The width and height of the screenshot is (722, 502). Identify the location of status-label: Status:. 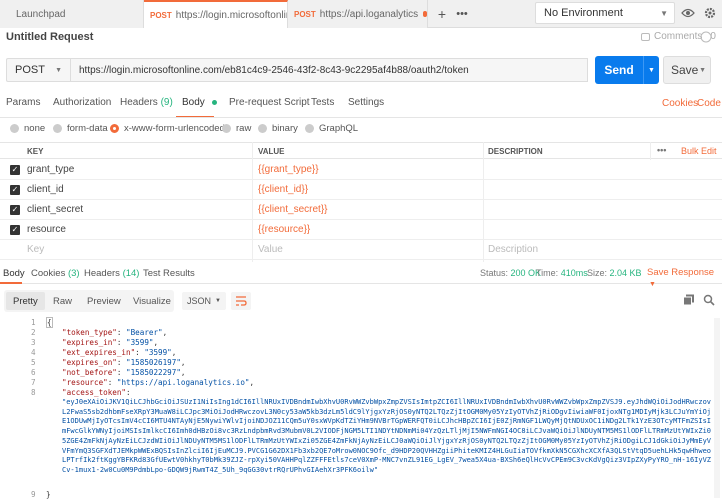
(494, 273).